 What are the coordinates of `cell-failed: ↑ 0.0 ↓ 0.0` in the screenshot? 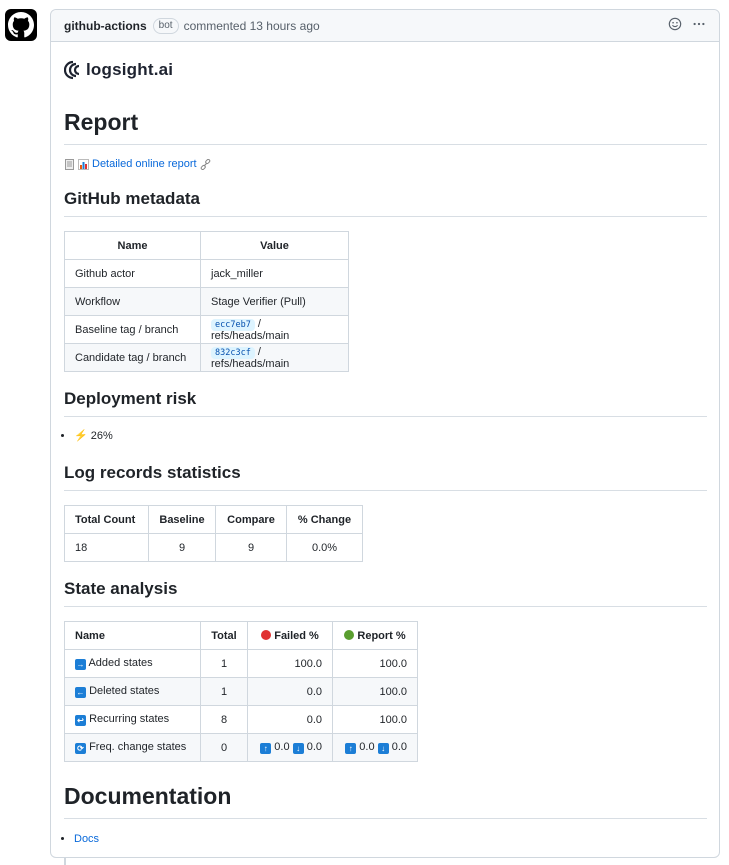 It's located at (290, 747).